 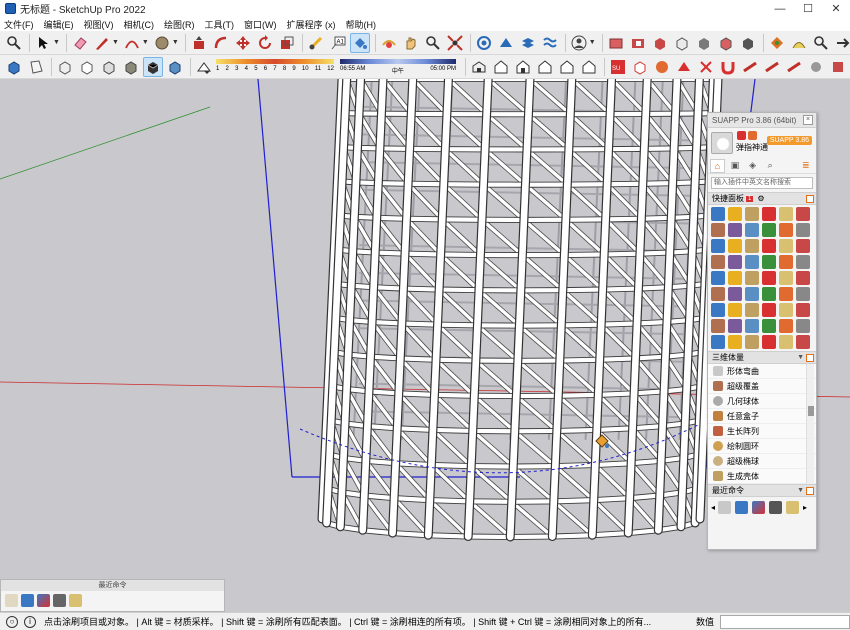 I want to click on plugin-item: 生长阵列, so click(x=762, y=431).